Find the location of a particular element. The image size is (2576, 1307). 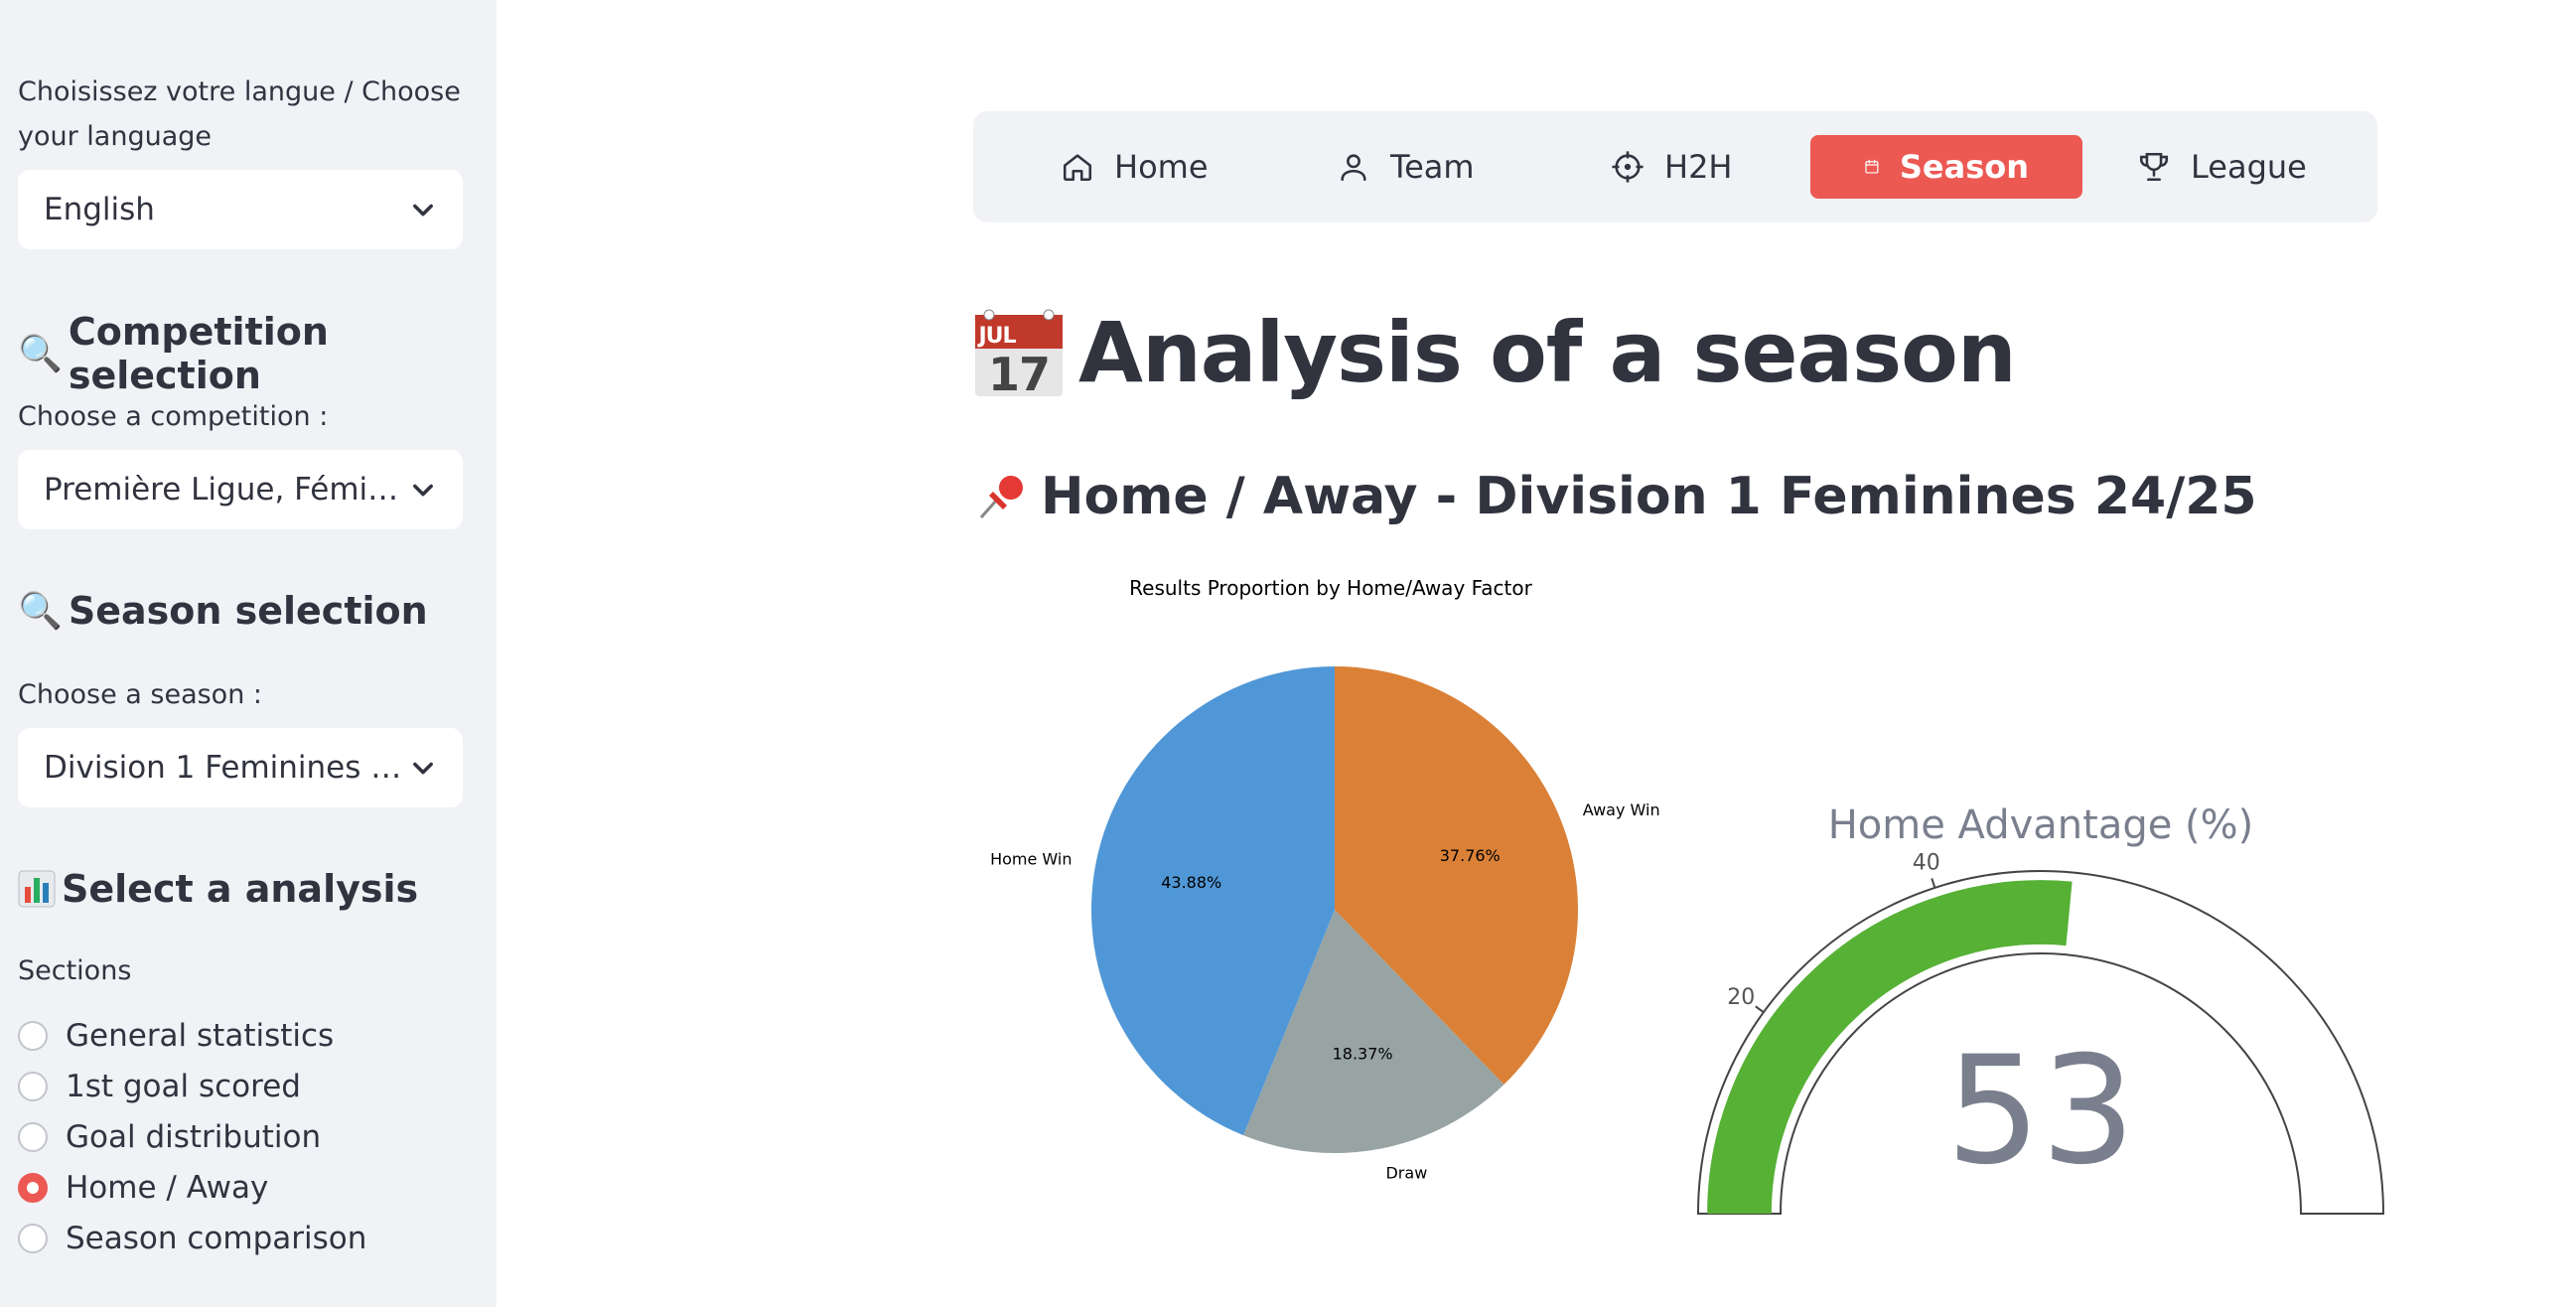

tab-label: Home is located at coordinates (1161, 167).